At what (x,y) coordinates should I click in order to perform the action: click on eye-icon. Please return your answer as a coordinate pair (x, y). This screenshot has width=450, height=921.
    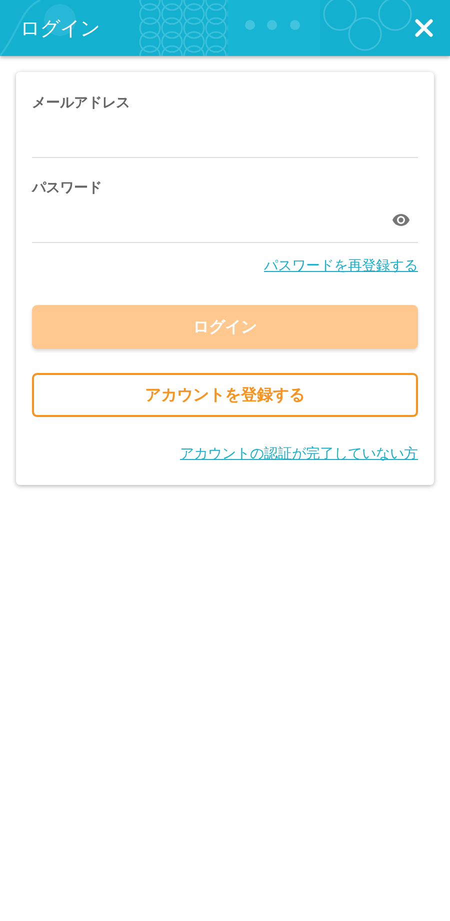
    Looking at the image, I should click on (401, 220).